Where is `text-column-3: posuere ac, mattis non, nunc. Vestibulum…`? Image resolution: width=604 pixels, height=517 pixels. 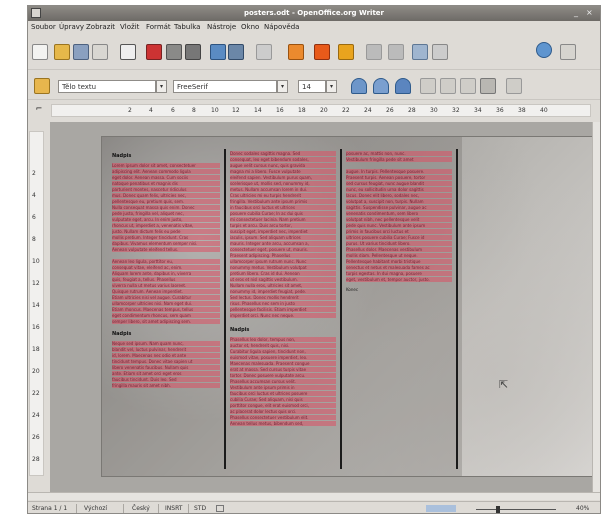 text-column-3: posuere ac, mattis non, nunc. Vestibulum… is located at coordinates (399, 311).